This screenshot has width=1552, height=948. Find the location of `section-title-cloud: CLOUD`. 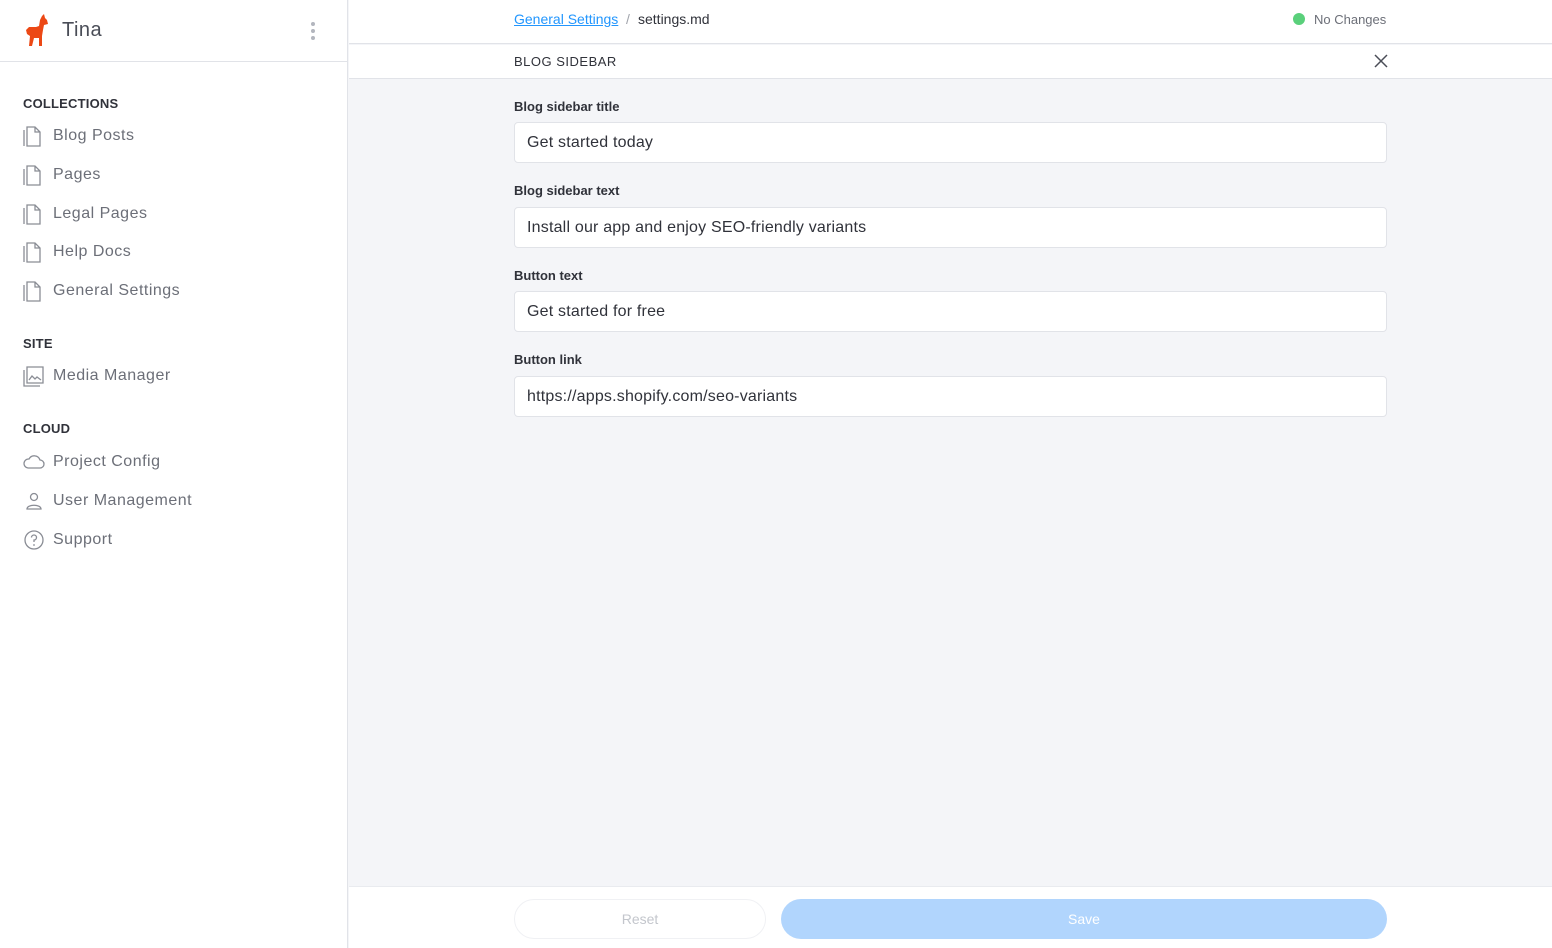

section-title-cloud: CLOUD is located at coordinates (47, 428).